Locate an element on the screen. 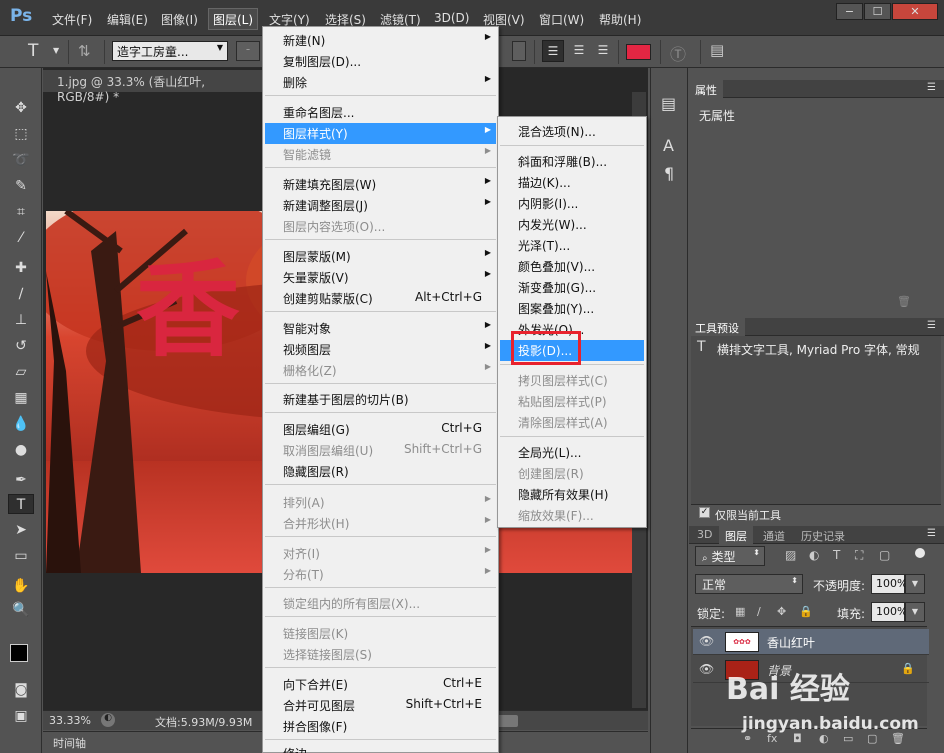 The width and height of the screenshot is (944, 753). menu-item-matting: 修边 is located at coordinates (380, 749).